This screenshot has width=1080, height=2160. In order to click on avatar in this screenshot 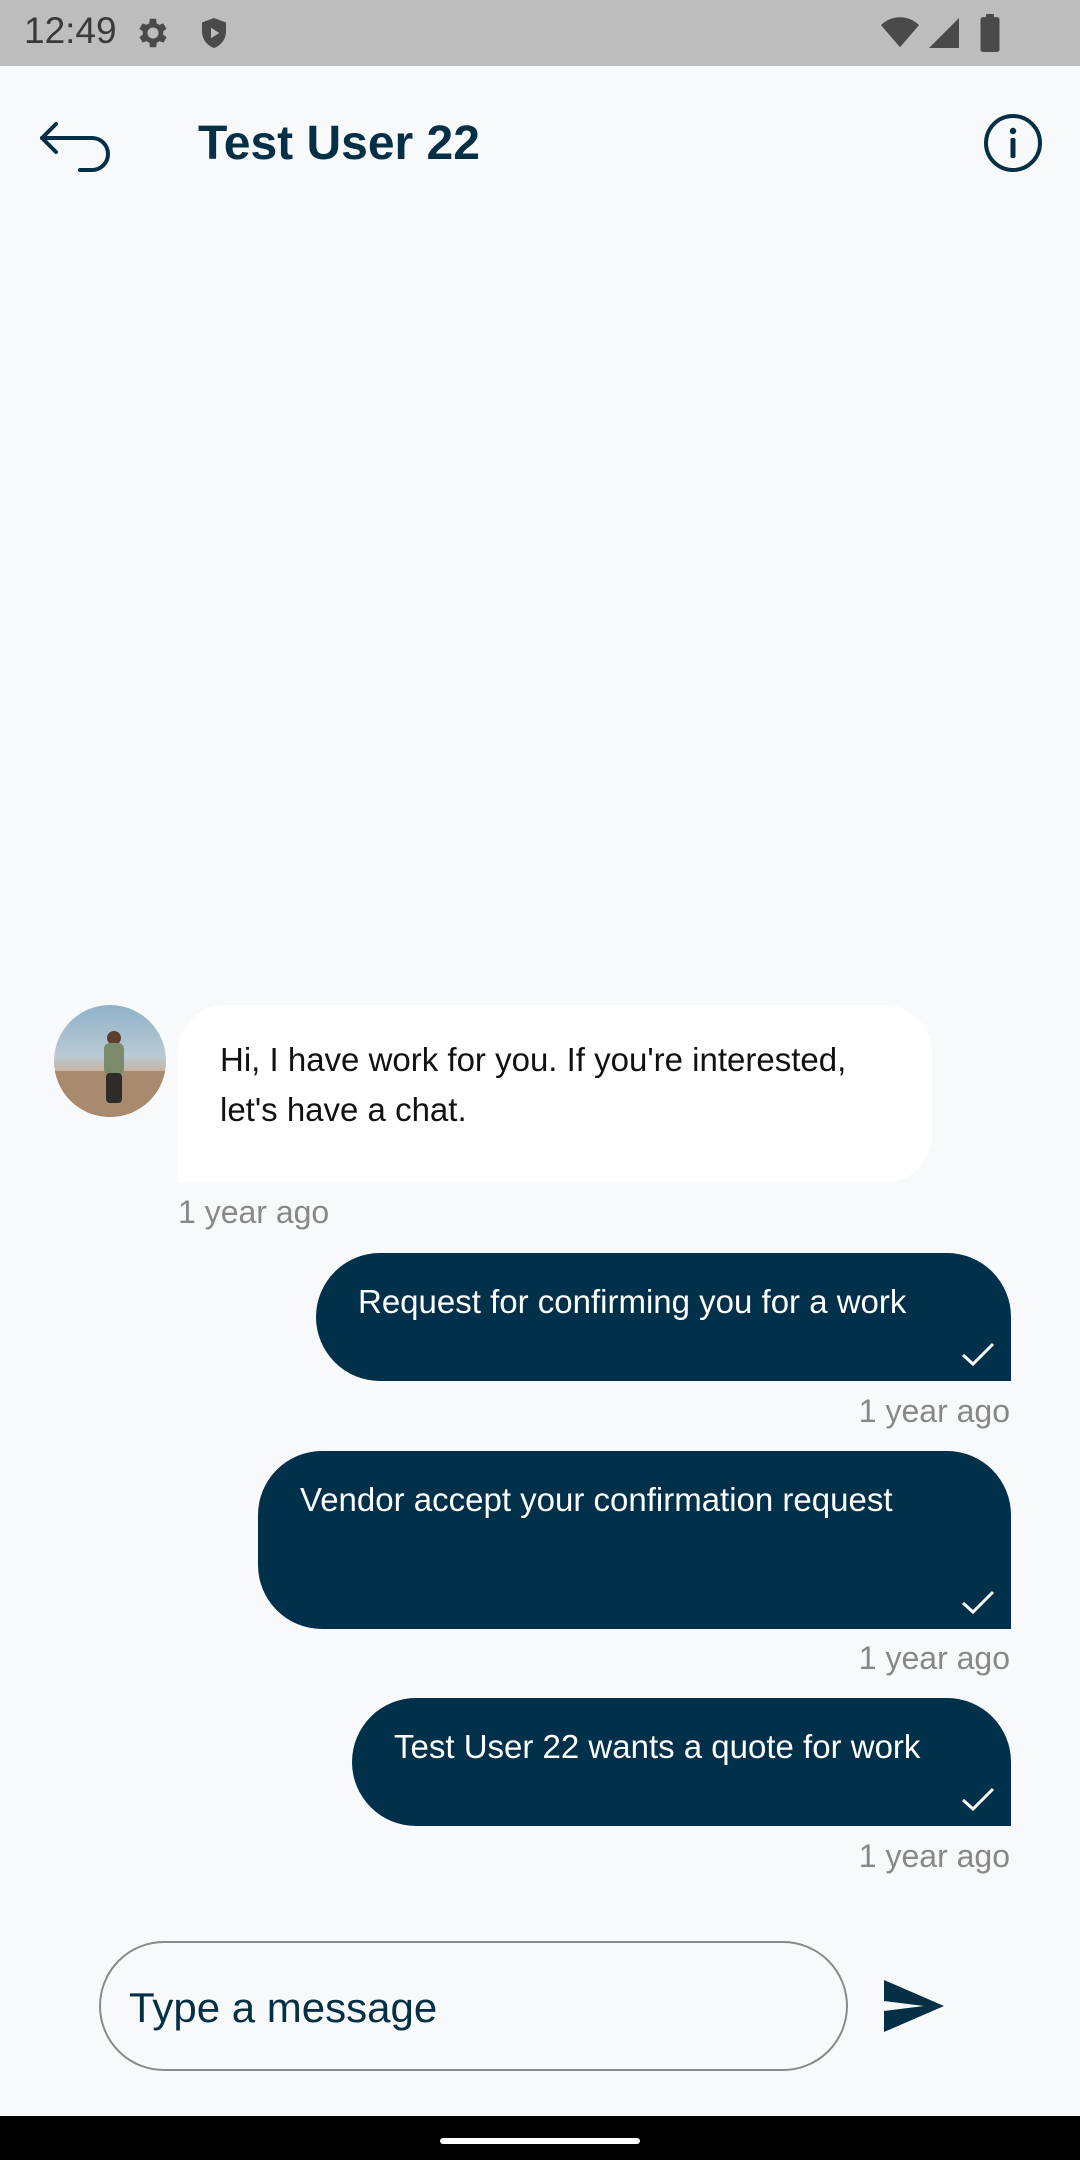, I will do `click(110, 1061)`.